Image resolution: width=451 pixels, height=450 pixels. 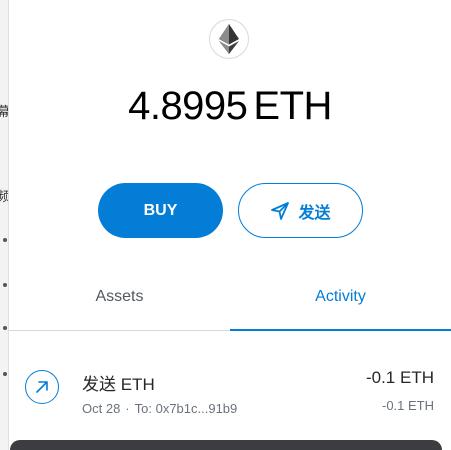 What do you see at coordinates (42, 387) in the screenshot?
I see `outgoing-arrow-icon` at bounding box center [42, 387].